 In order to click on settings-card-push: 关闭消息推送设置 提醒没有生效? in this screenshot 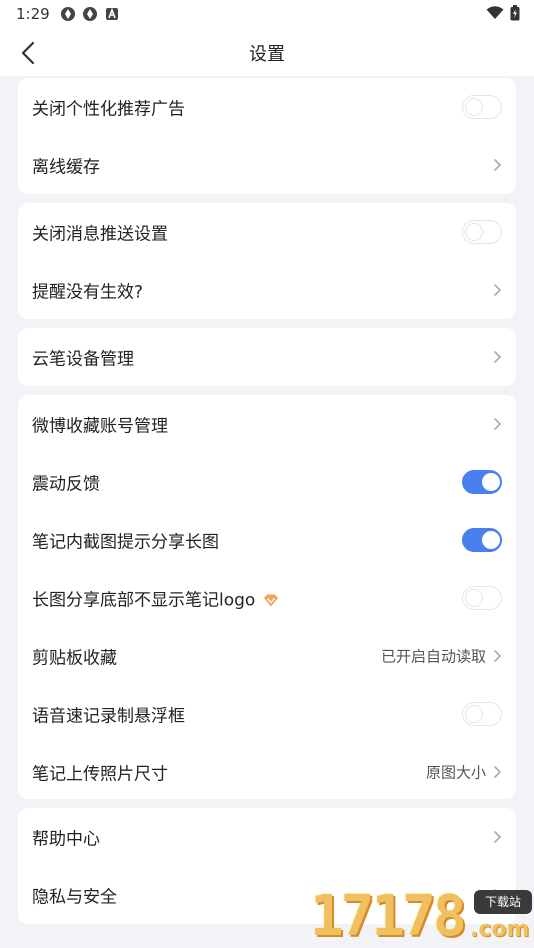, I will do `click(267, 261)`.